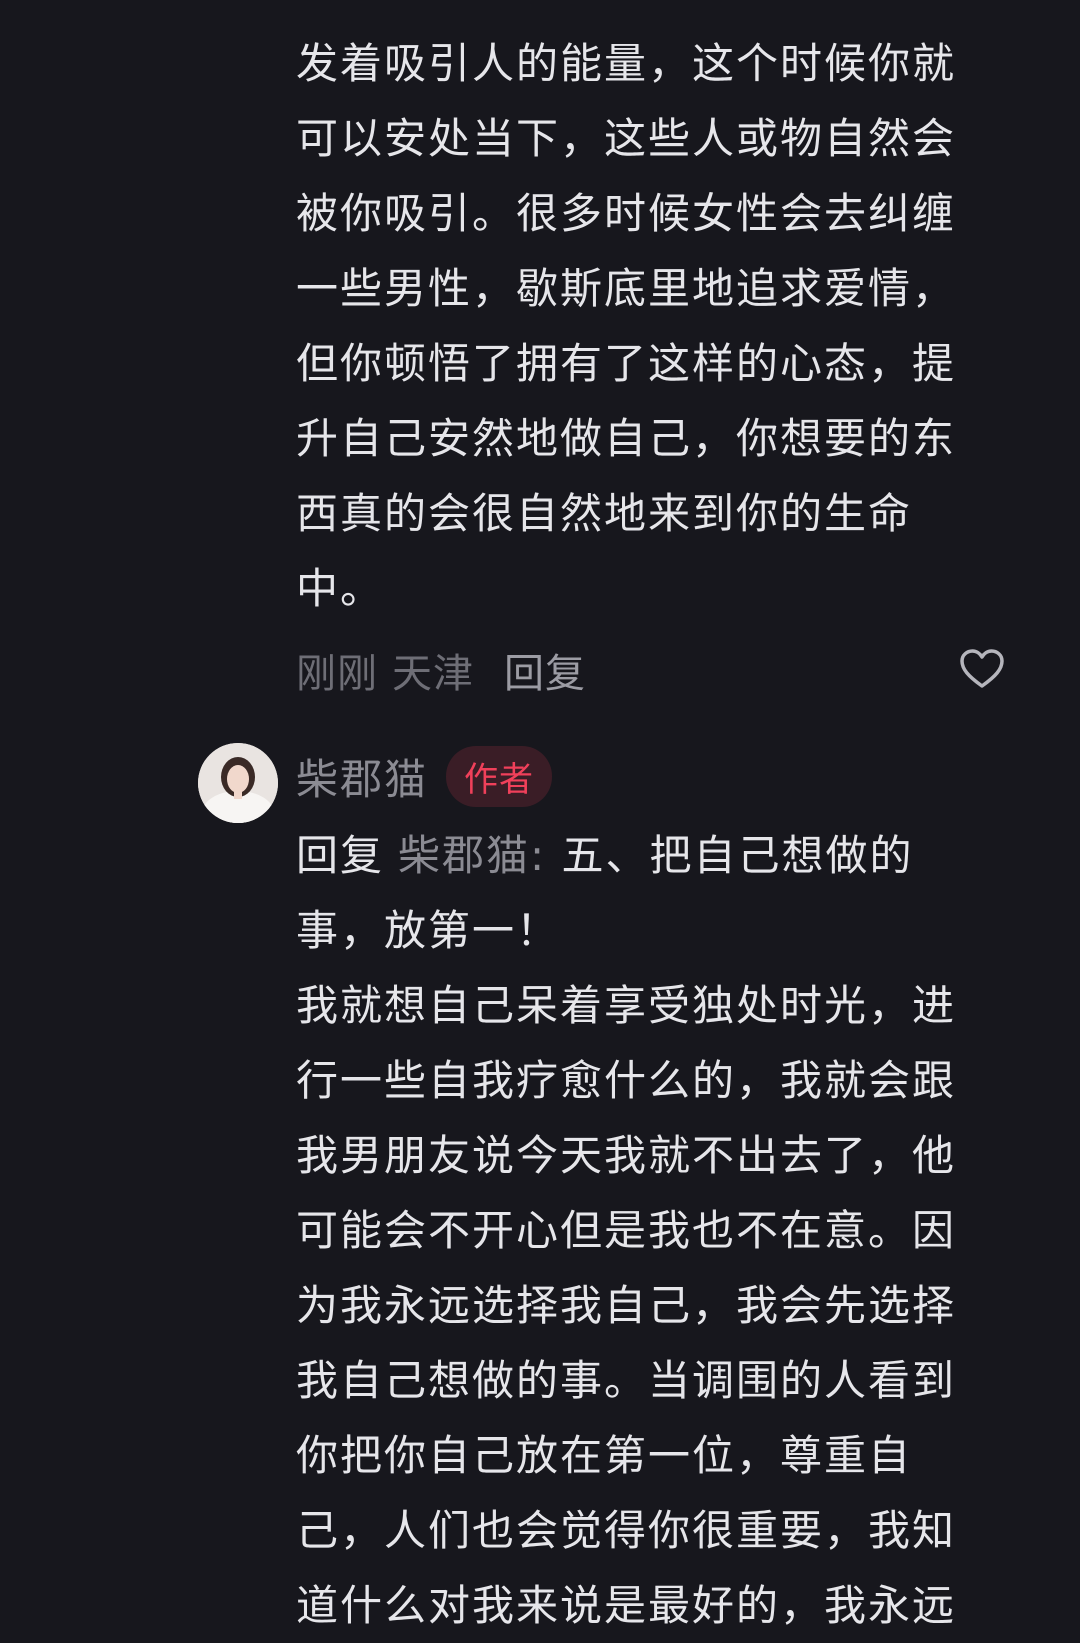 Image resolution: width=1080 pixels, height=1643 pixels. I want to click on reply-button: 回复, so click(545, 670).